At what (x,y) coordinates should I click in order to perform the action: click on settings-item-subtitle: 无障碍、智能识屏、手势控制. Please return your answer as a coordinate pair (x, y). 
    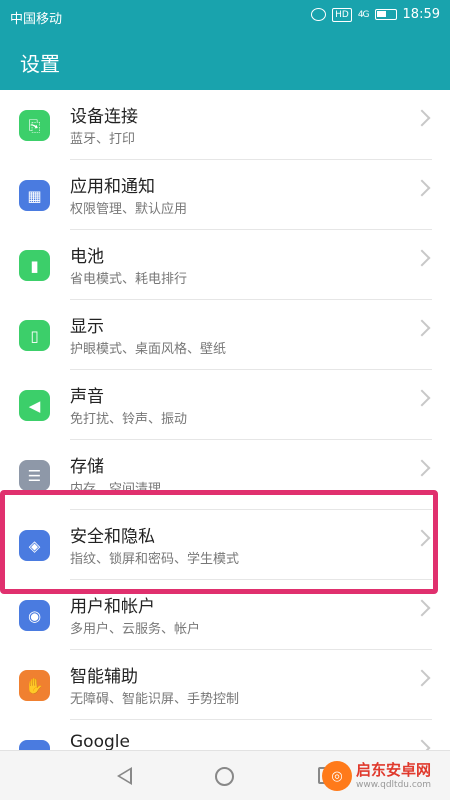
    Looking at the image, I should click on (155, 699).